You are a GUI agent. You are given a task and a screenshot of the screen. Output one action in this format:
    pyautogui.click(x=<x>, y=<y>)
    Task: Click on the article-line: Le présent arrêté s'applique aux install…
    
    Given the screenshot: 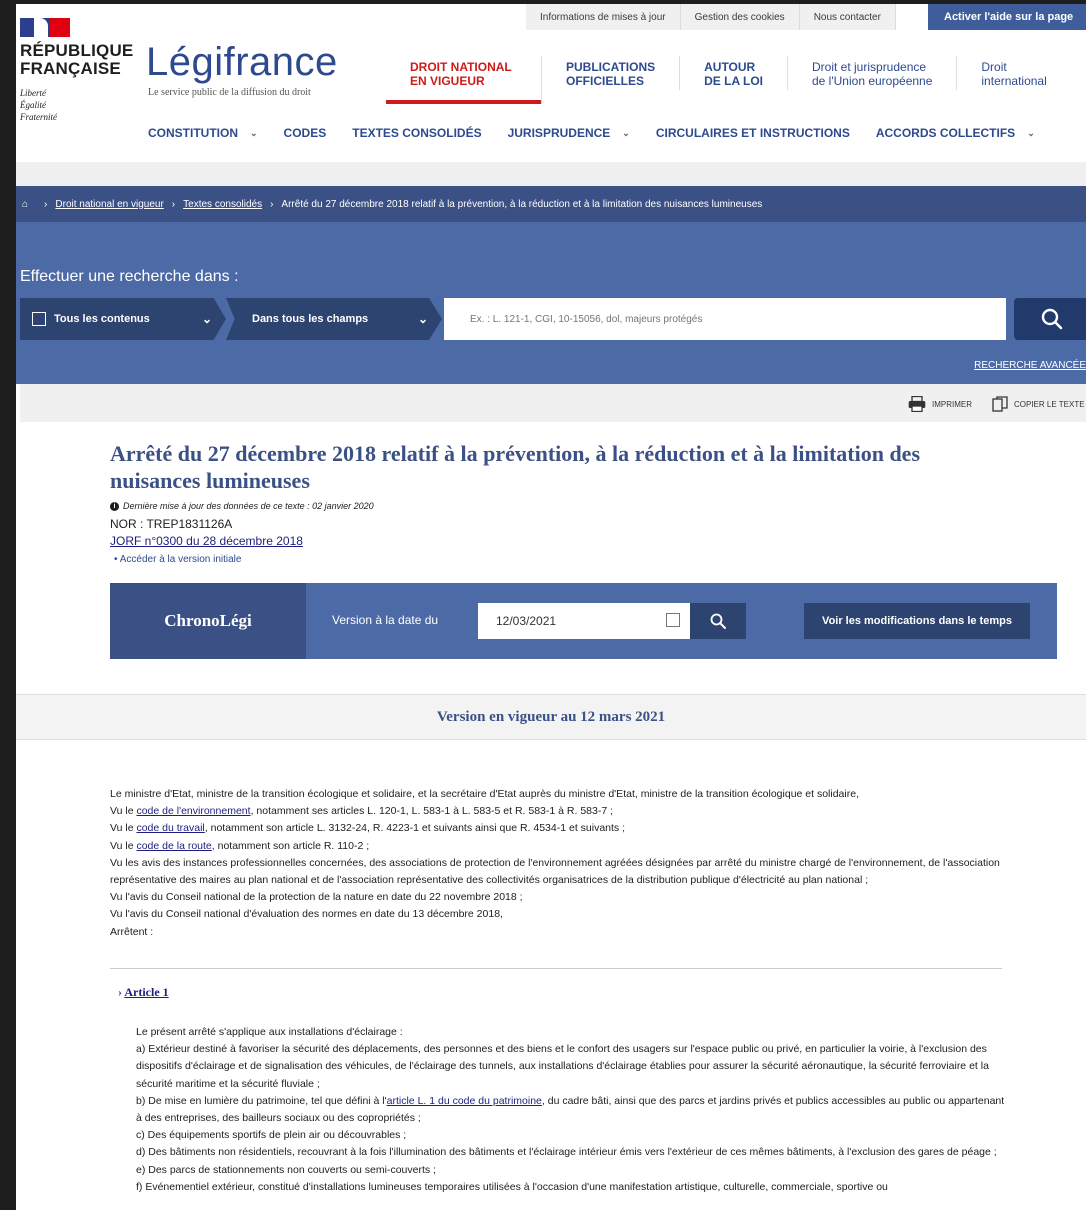 What is the action you would take?
    pyautogui.click(x=269, y=1032)
    